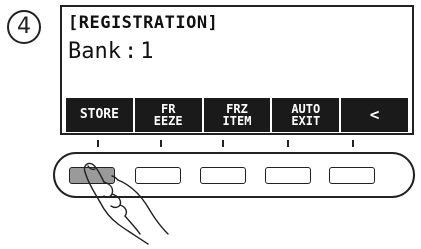 The height and width of the screenshot is (249, 421). I want to click on softkey-bar: STORE FR EEZE FRZ ITEM AUTO EXIT <, so click(237, 115).